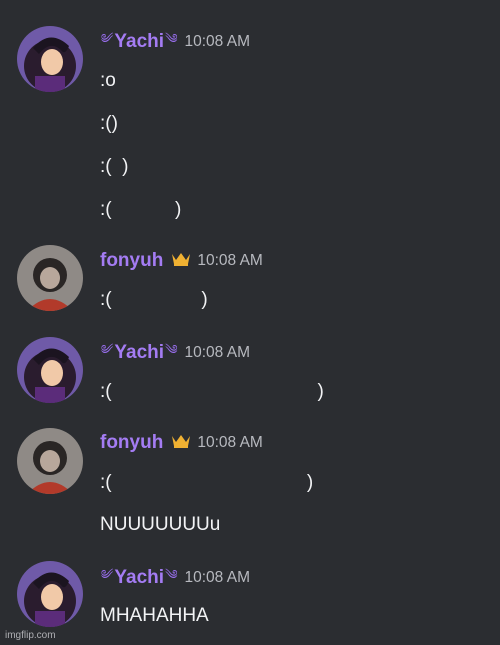  What do you see at coordinates (30, 635) in the screenshot?
I see `imgflip-watermark: imgflip.com` at bounding box center [30, 635].